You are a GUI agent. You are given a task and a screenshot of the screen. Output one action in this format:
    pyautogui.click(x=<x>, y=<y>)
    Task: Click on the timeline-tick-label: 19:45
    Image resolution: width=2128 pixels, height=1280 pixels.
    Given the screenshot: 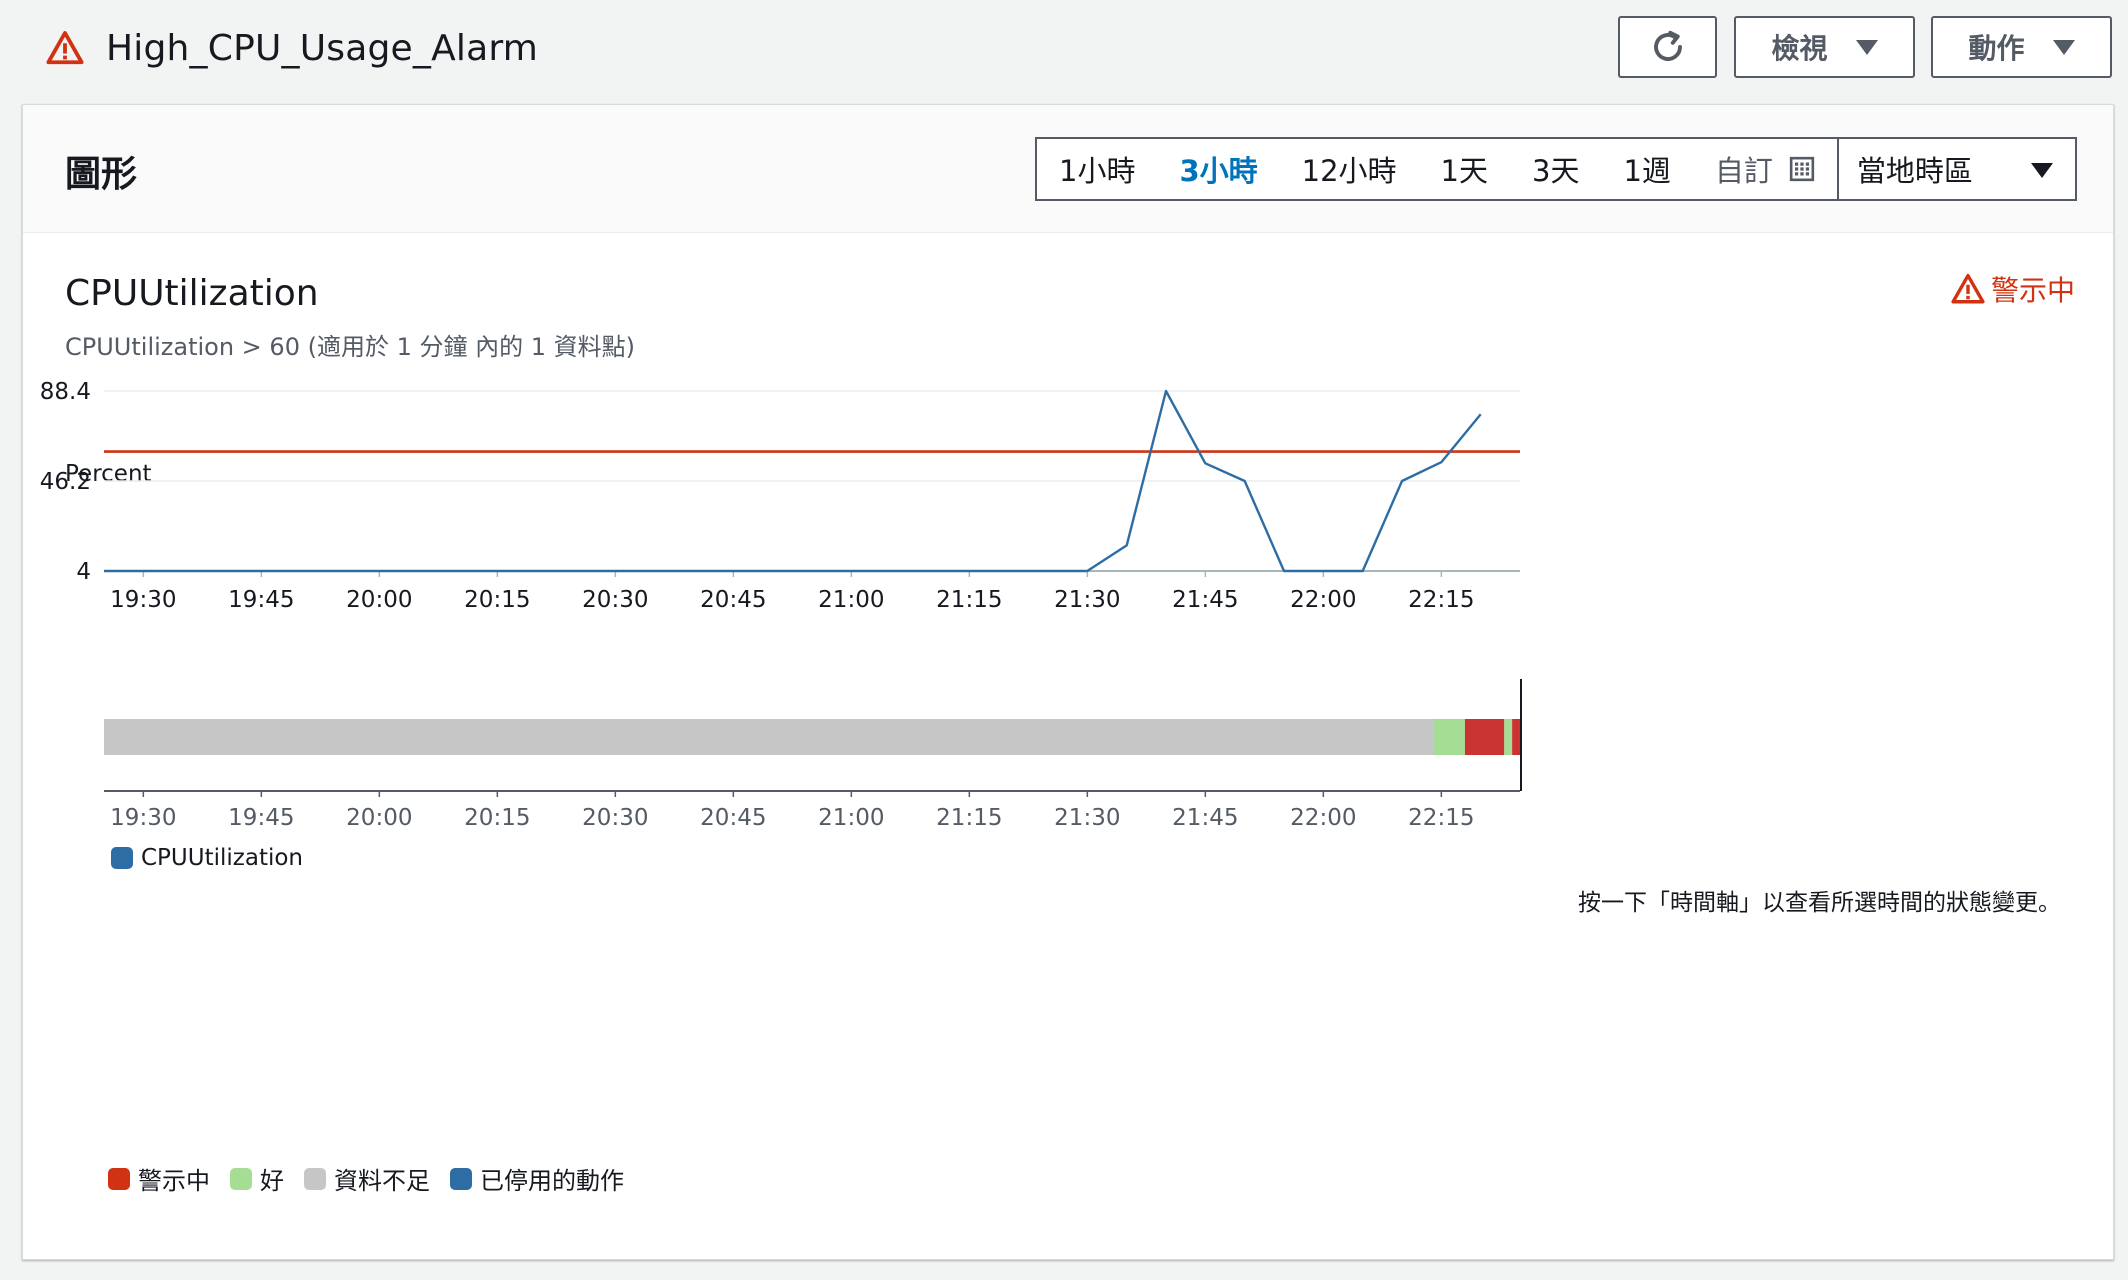 What is the action you would take?
    pyautogui.click(x=261, y=818)
    